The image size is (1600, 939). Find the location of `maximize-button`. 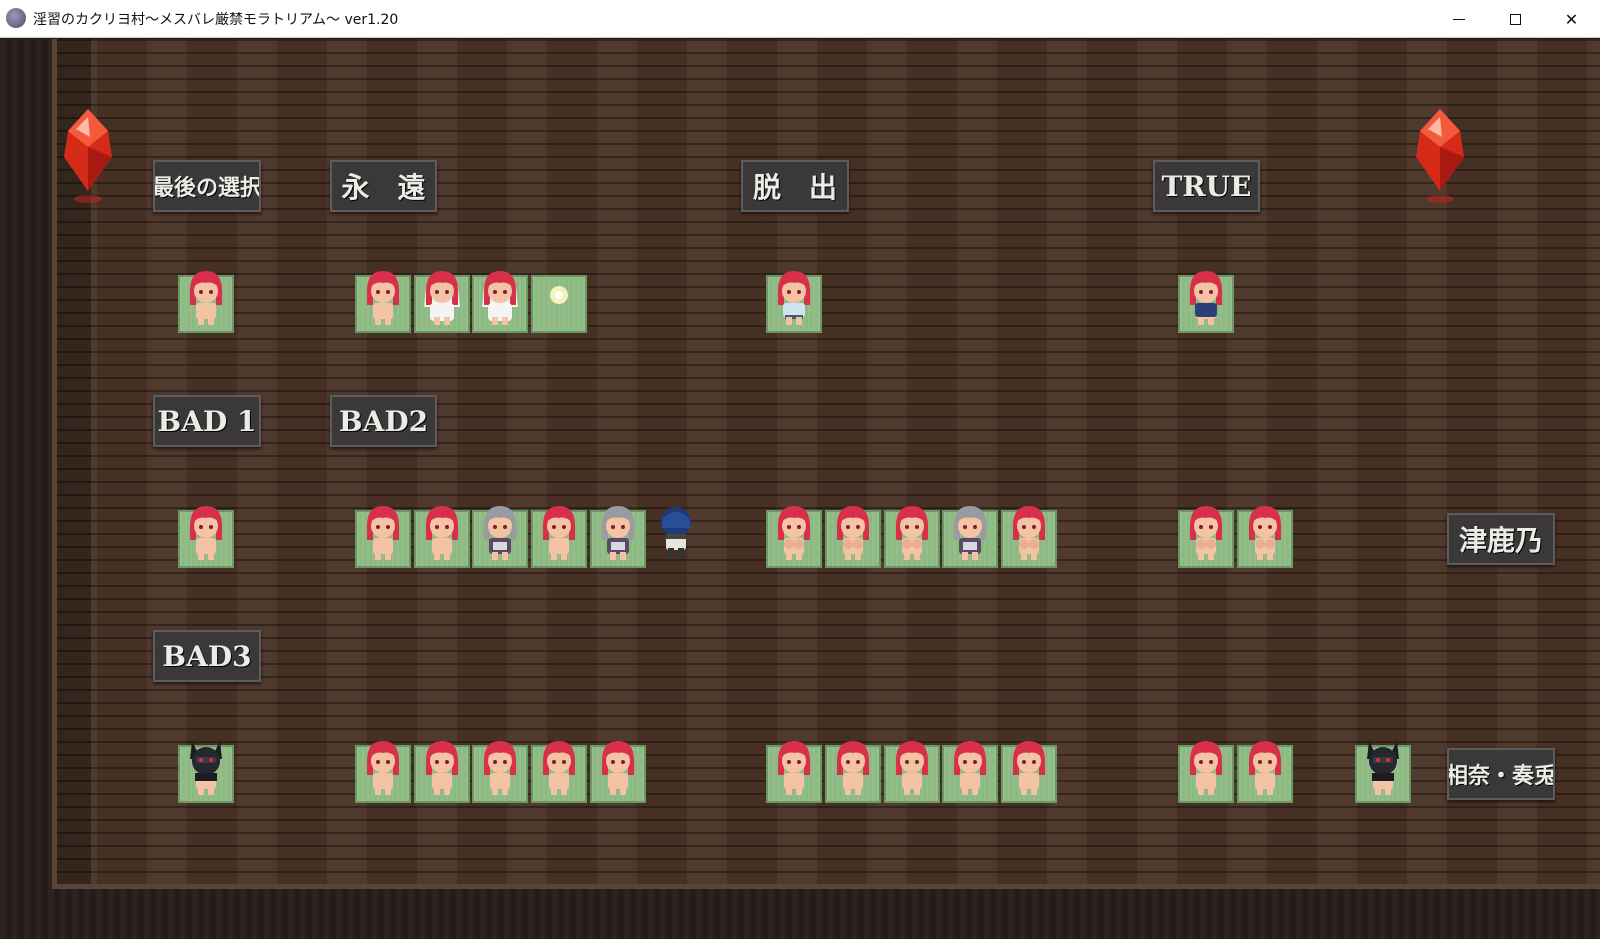

maximize-button is located at coordinates (1515, 19).